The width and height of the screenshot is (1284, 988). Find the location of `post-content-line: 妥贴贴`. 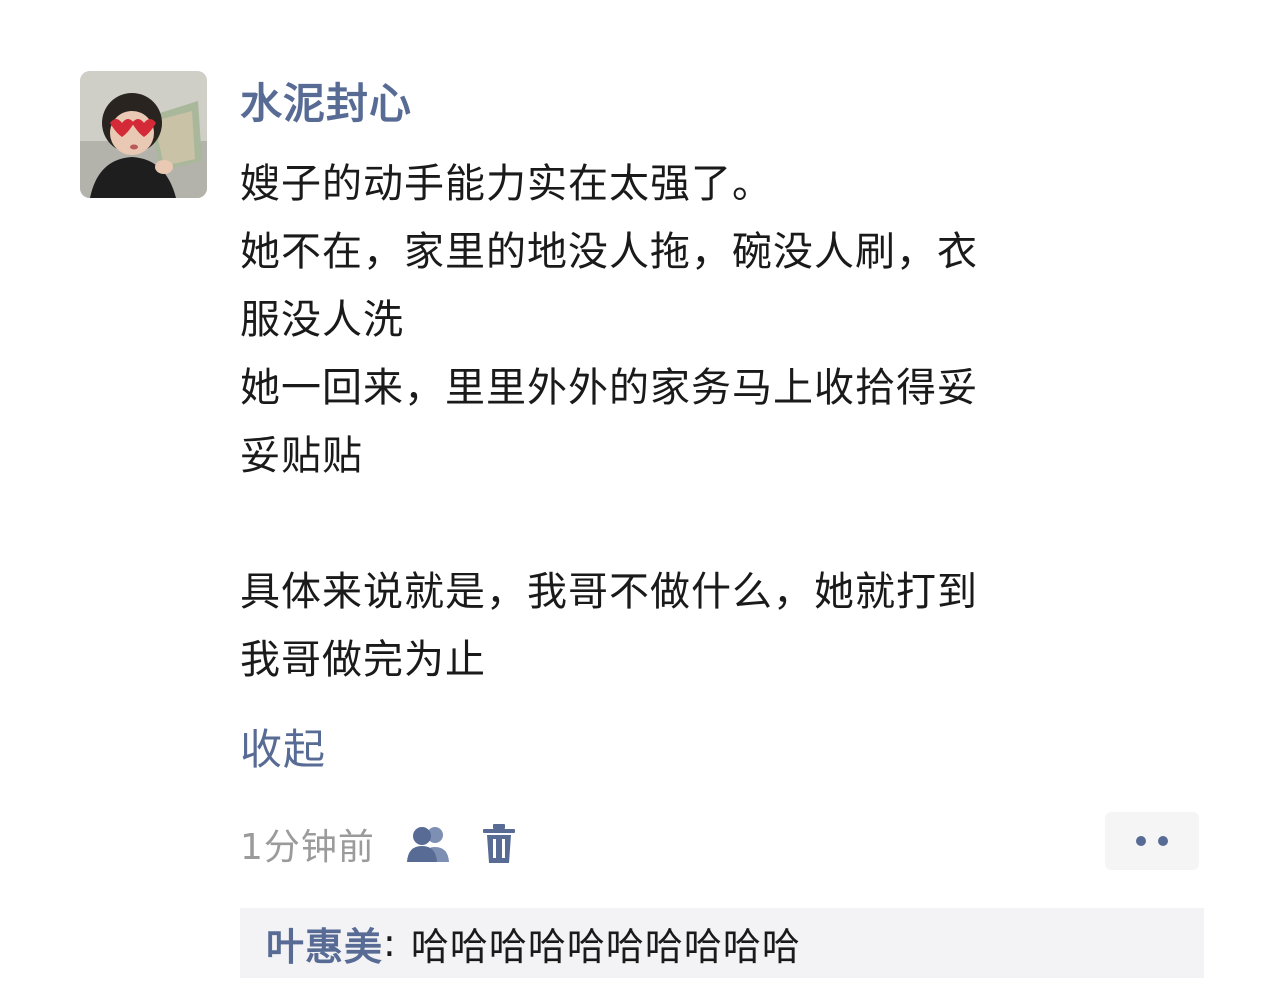

post-content-line: 妥贴贴 is located at coordinates (301, 456).